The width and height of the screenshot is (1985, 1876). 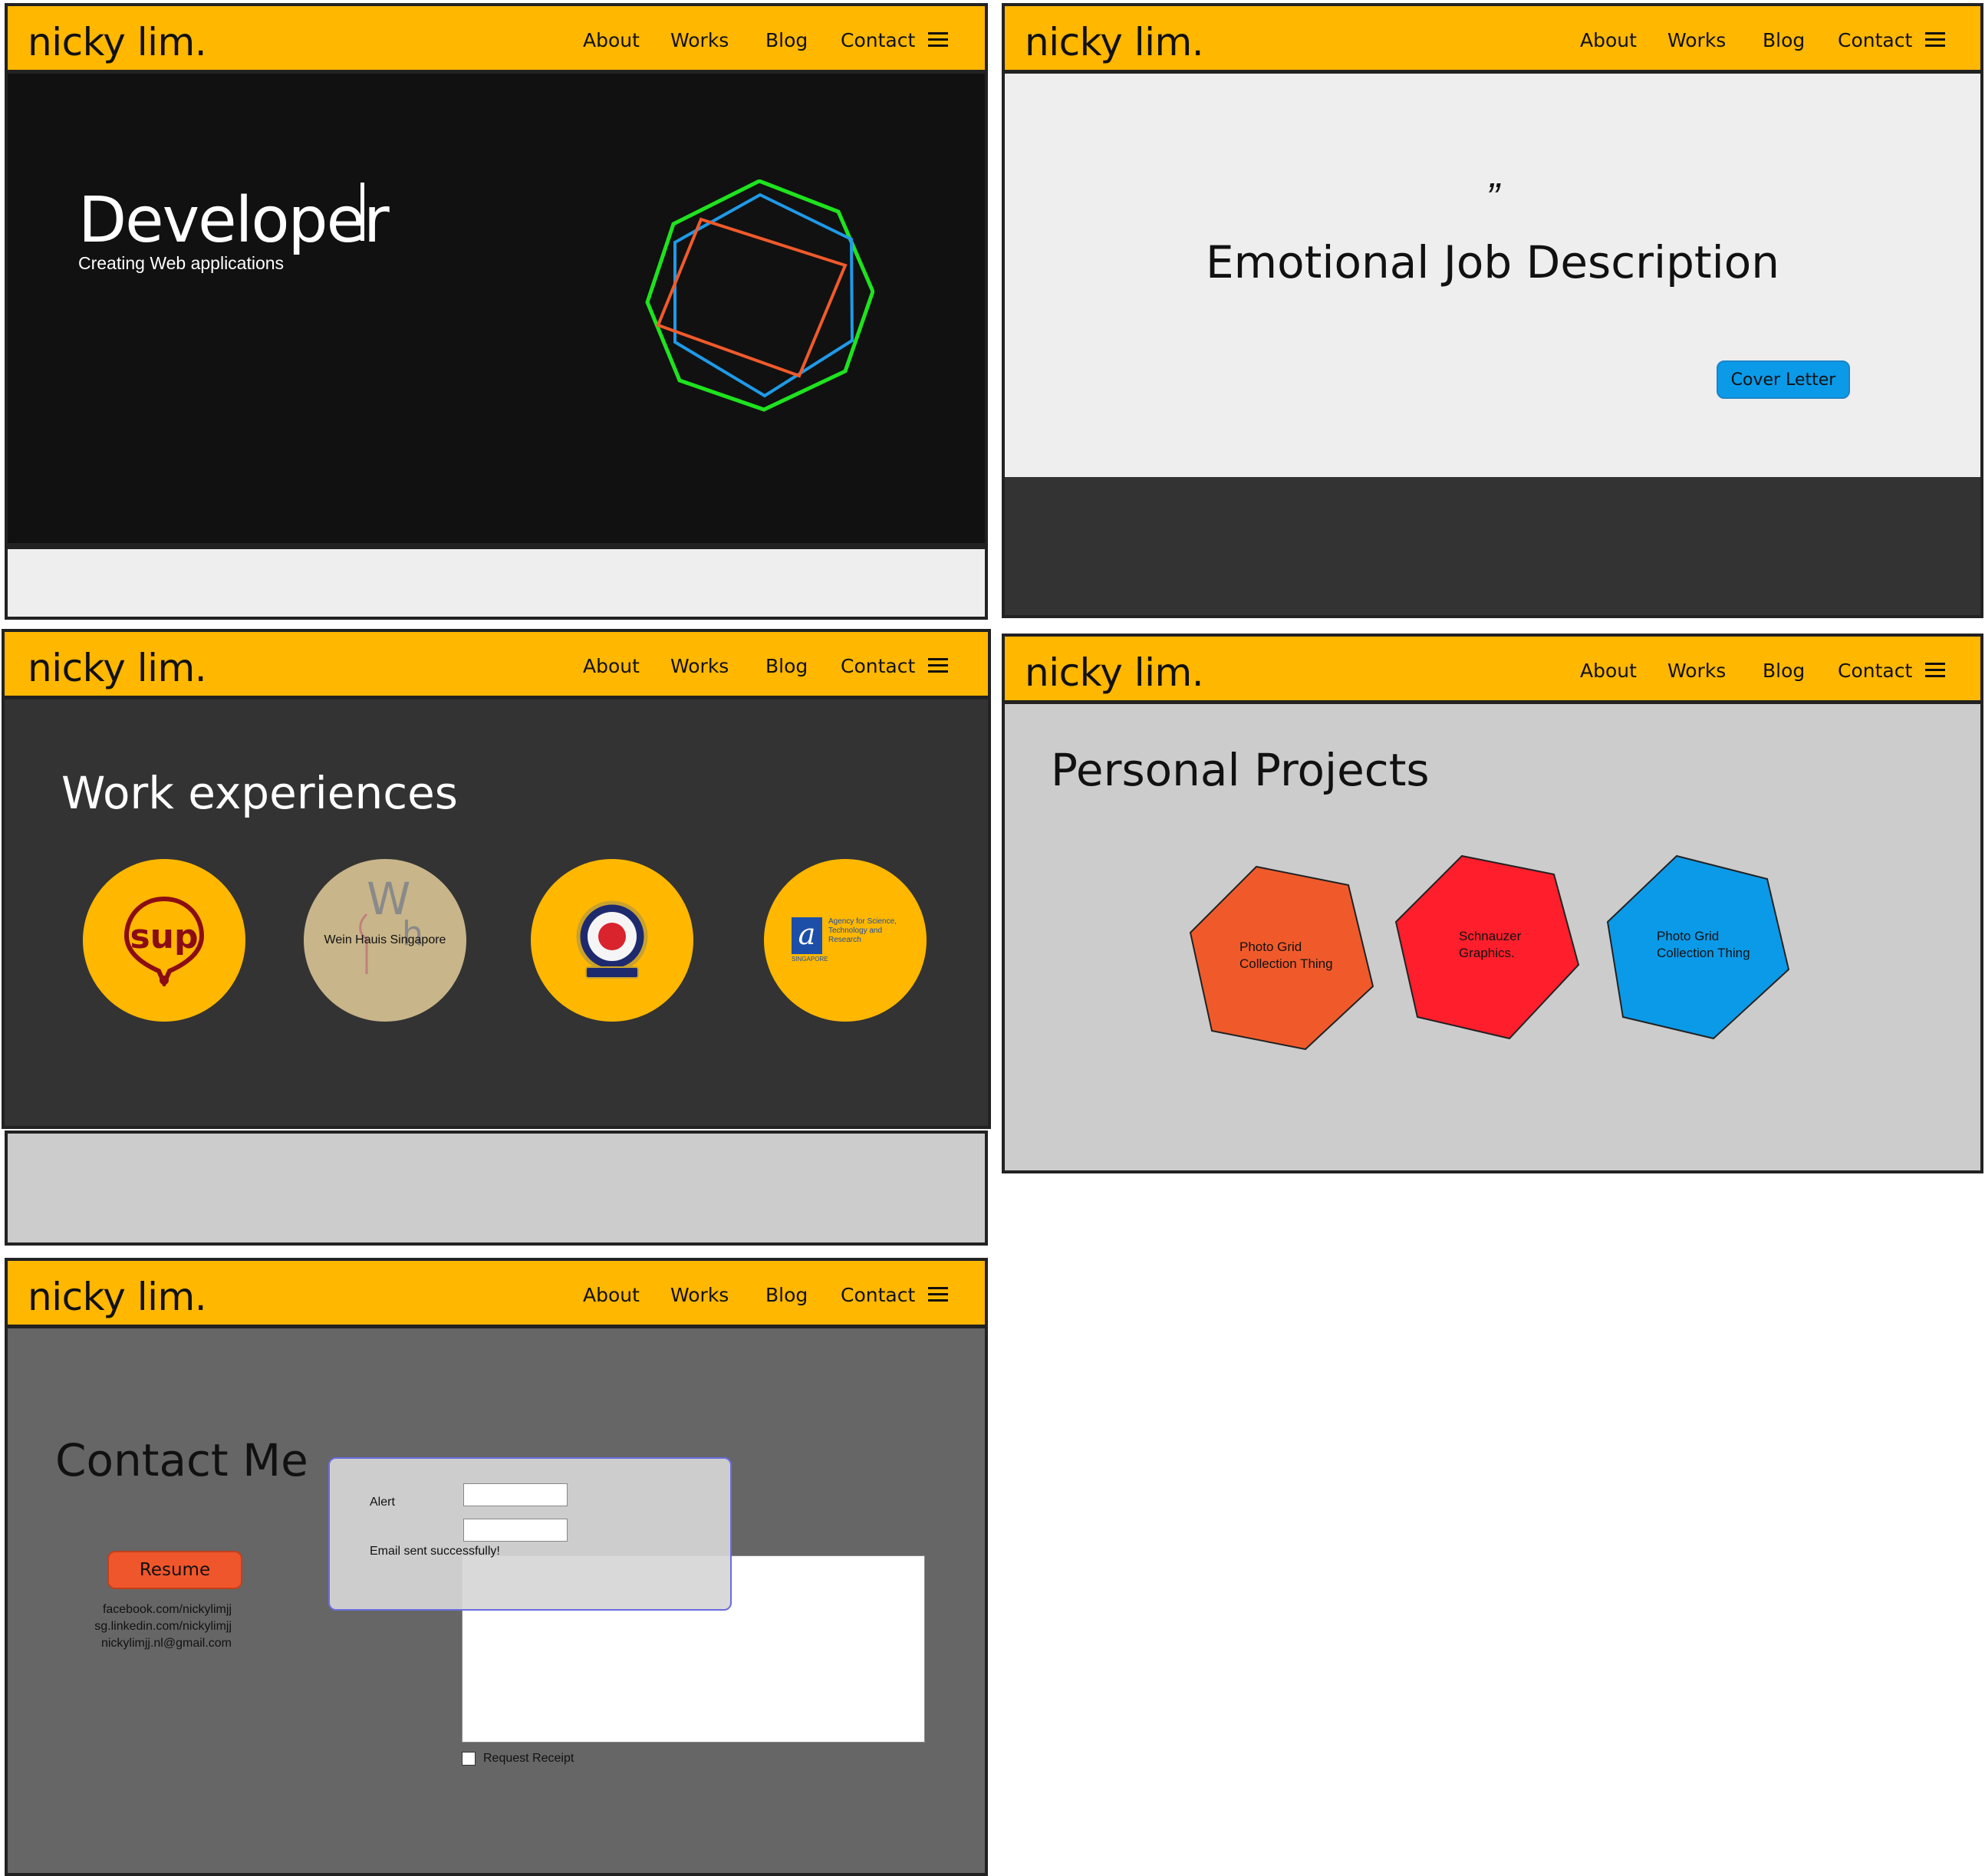 I want to click on email-field, so click(x=515, y=1530).